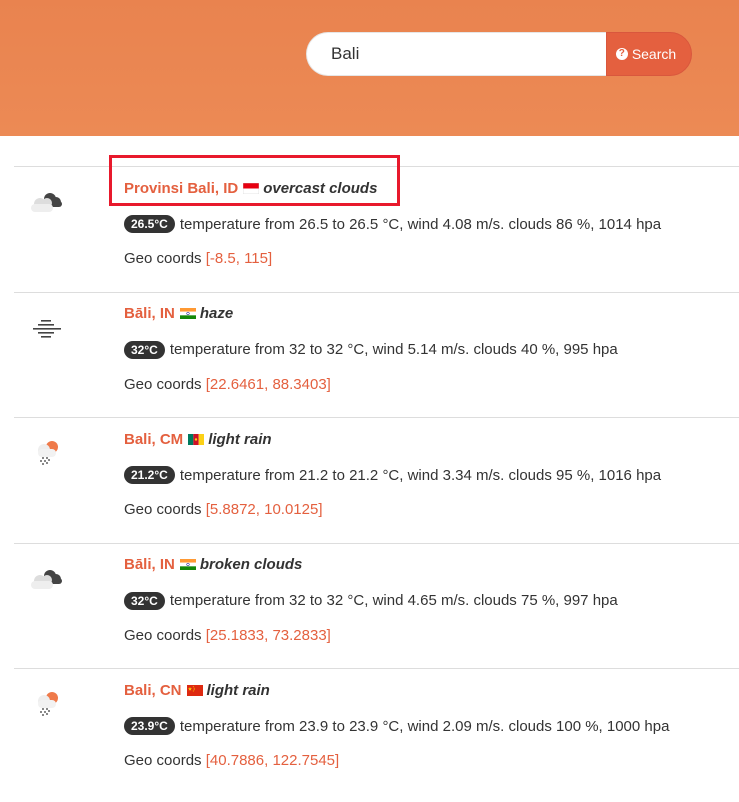  What do you see at coordinates (264, 509) in the screenshot?
I see `geo-coords-link: [5.8872, 10.0125]` at bounding box center [264, 509].